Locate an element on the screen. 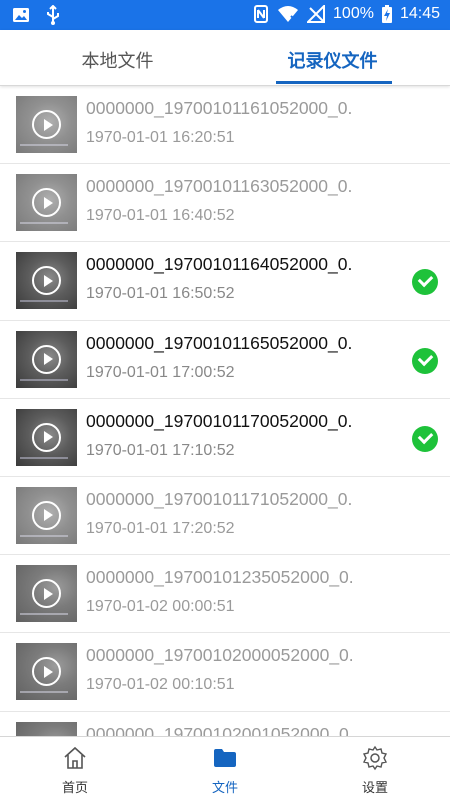  file-date: 1970-01-01 17:10:52 is located at coordinates (160, 450).